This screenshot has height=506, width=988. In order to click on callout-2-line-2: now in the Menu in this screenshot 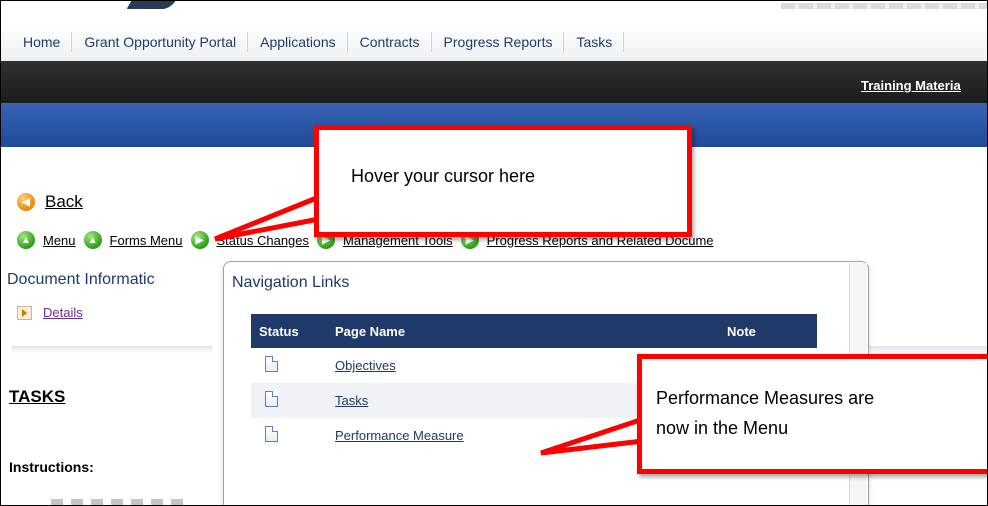, I will do `click(722, 428)`.